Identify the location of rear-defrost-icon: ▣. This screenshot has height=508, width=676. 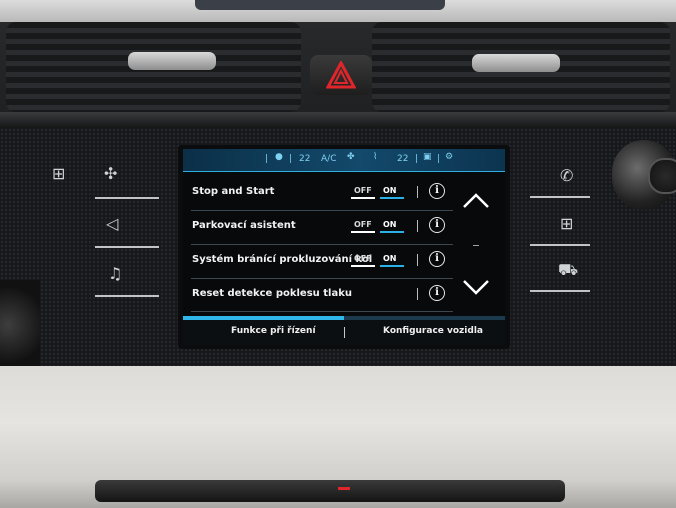
(427, 157).